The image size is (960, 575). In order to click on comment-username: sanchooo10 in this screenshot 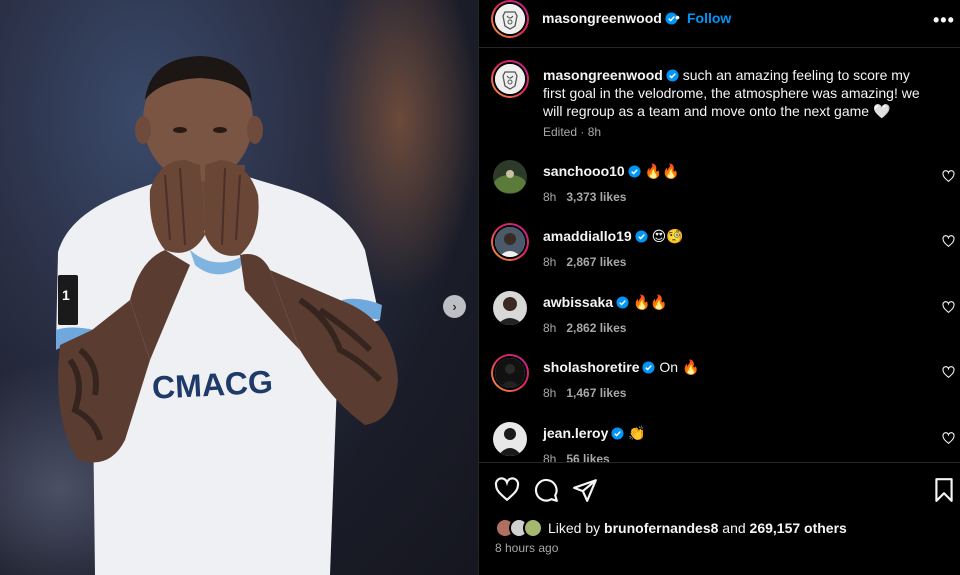, I will do `click(584, 171)`.